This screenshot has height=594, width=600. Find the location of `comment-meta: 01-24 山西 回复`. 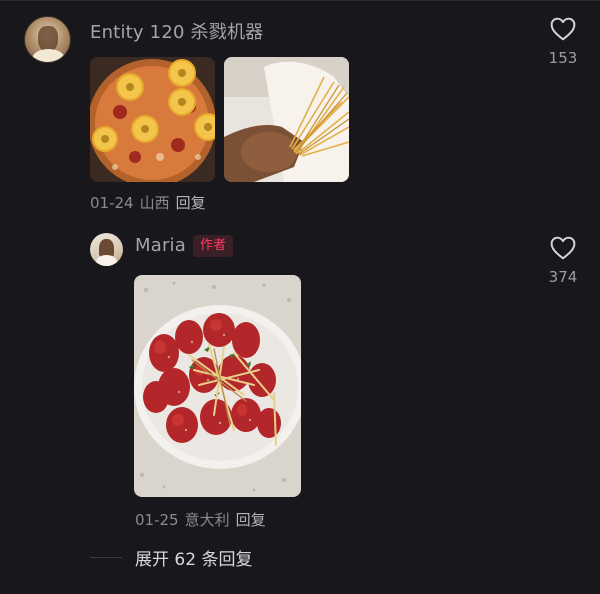

comment-meta: 01-24 山西 回复 is located at coordinates (148, 202).